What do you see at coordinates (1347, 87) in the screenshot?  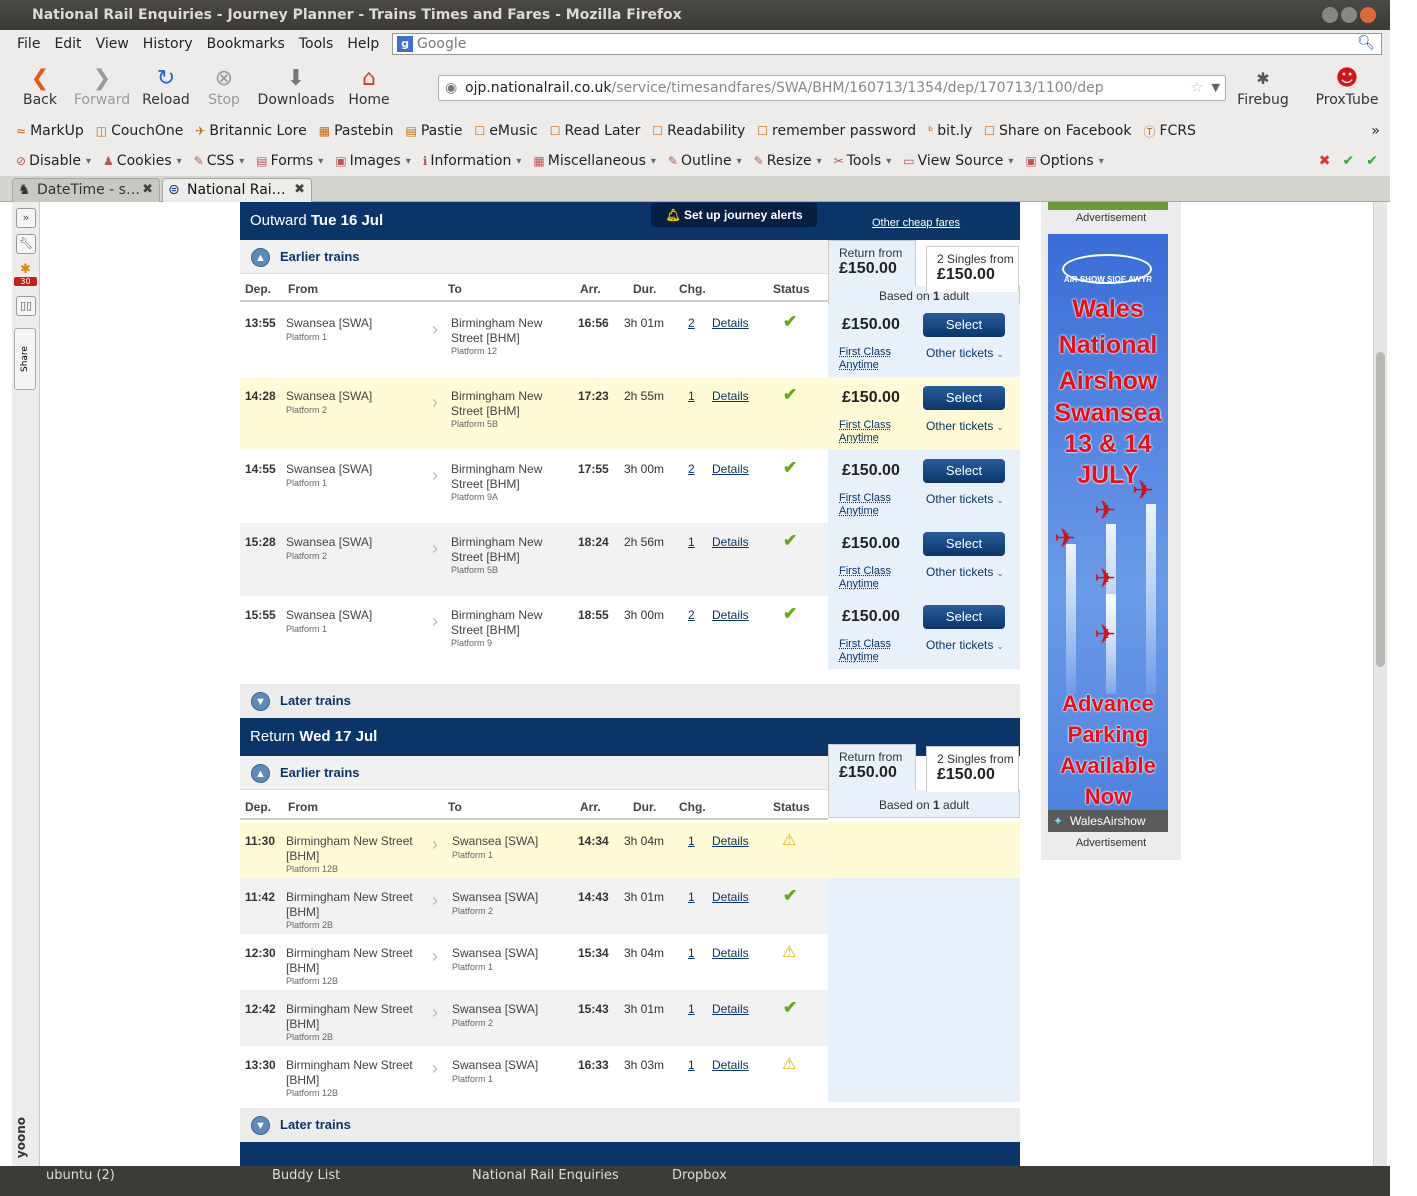 I see `proxtube-button: ☻ ProxTube` at bounding box center [1347, 87].